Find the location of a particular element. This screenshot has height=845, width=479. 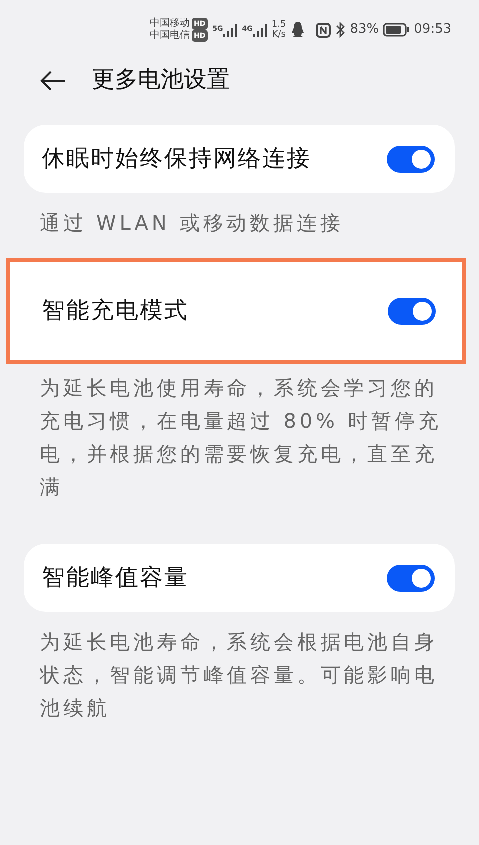

setting-description: 通过 WLAN 或移动数据连接 is located at coordinates (192, 223).